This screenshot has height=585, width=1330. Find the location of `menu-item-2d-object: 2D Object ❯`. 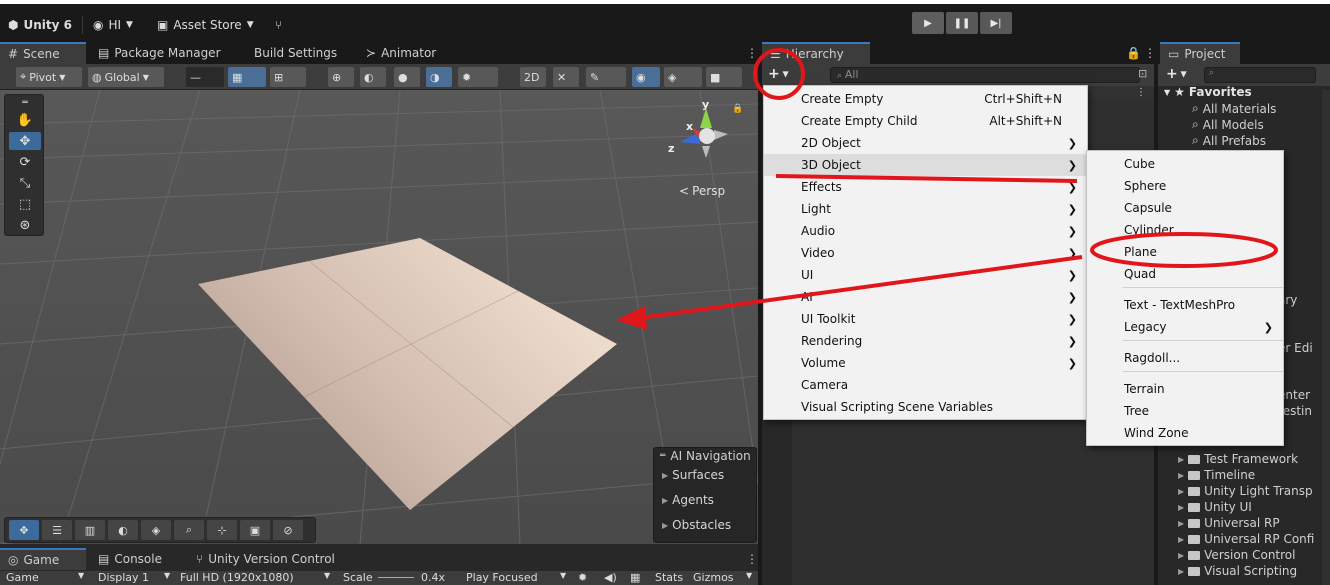

menu-item-2d-object: 2D Object ❯ is located at coordinates (925, 143).